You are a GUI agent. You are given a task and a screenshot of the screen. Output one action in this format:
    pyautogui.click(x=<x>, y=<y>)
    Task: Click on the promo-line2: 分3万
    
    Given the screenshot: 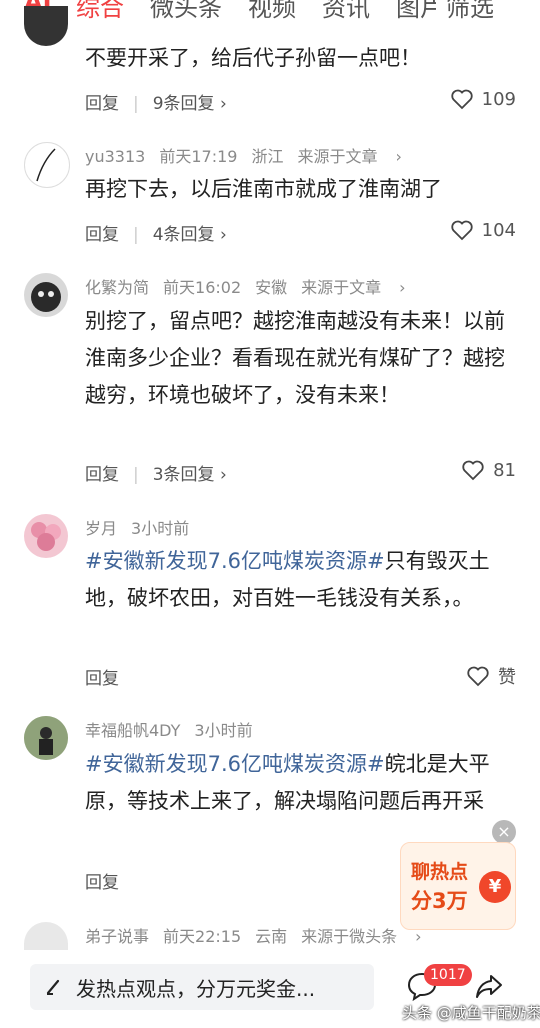 What is the action you would take?
    pyautogui.click(x=439, y=901)
    